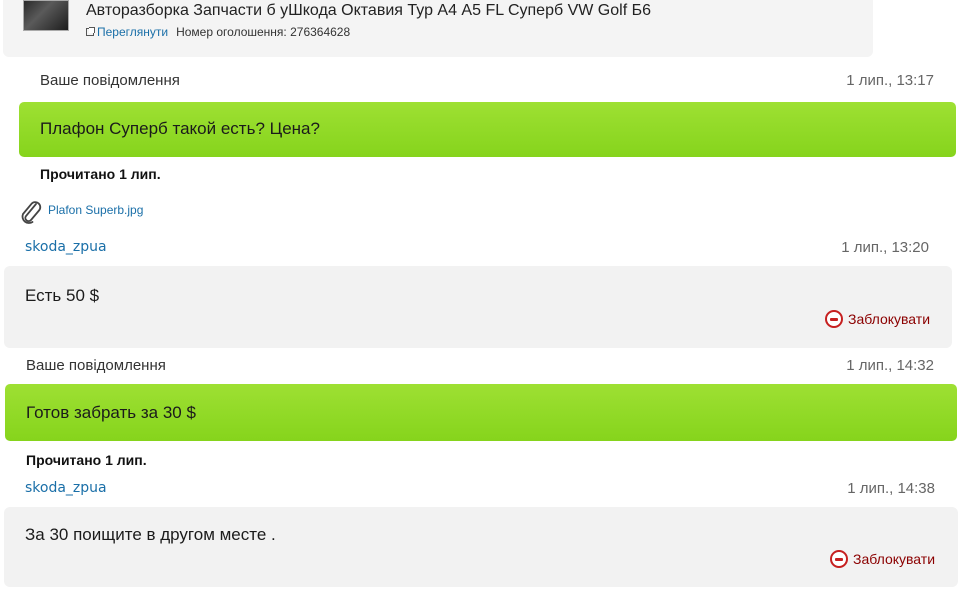 This screenshot has height=593, width=960. I want to click on paperclip-icon, so click(31, 212).